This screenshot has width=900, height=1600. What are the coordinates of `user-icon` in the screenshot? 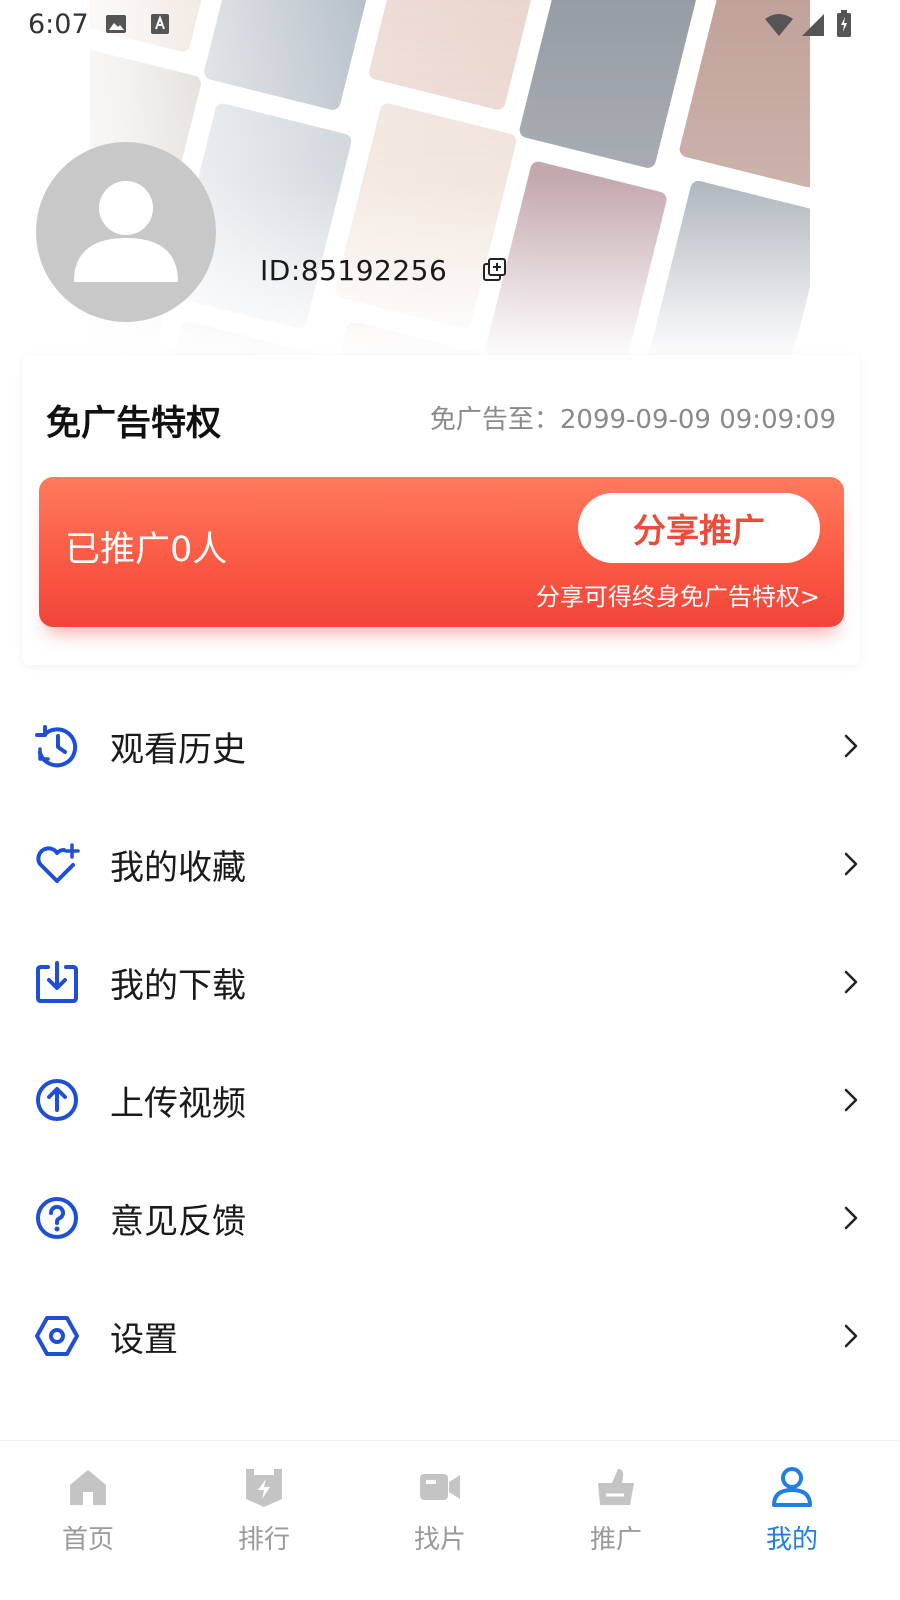 It's located at (792, 1487).